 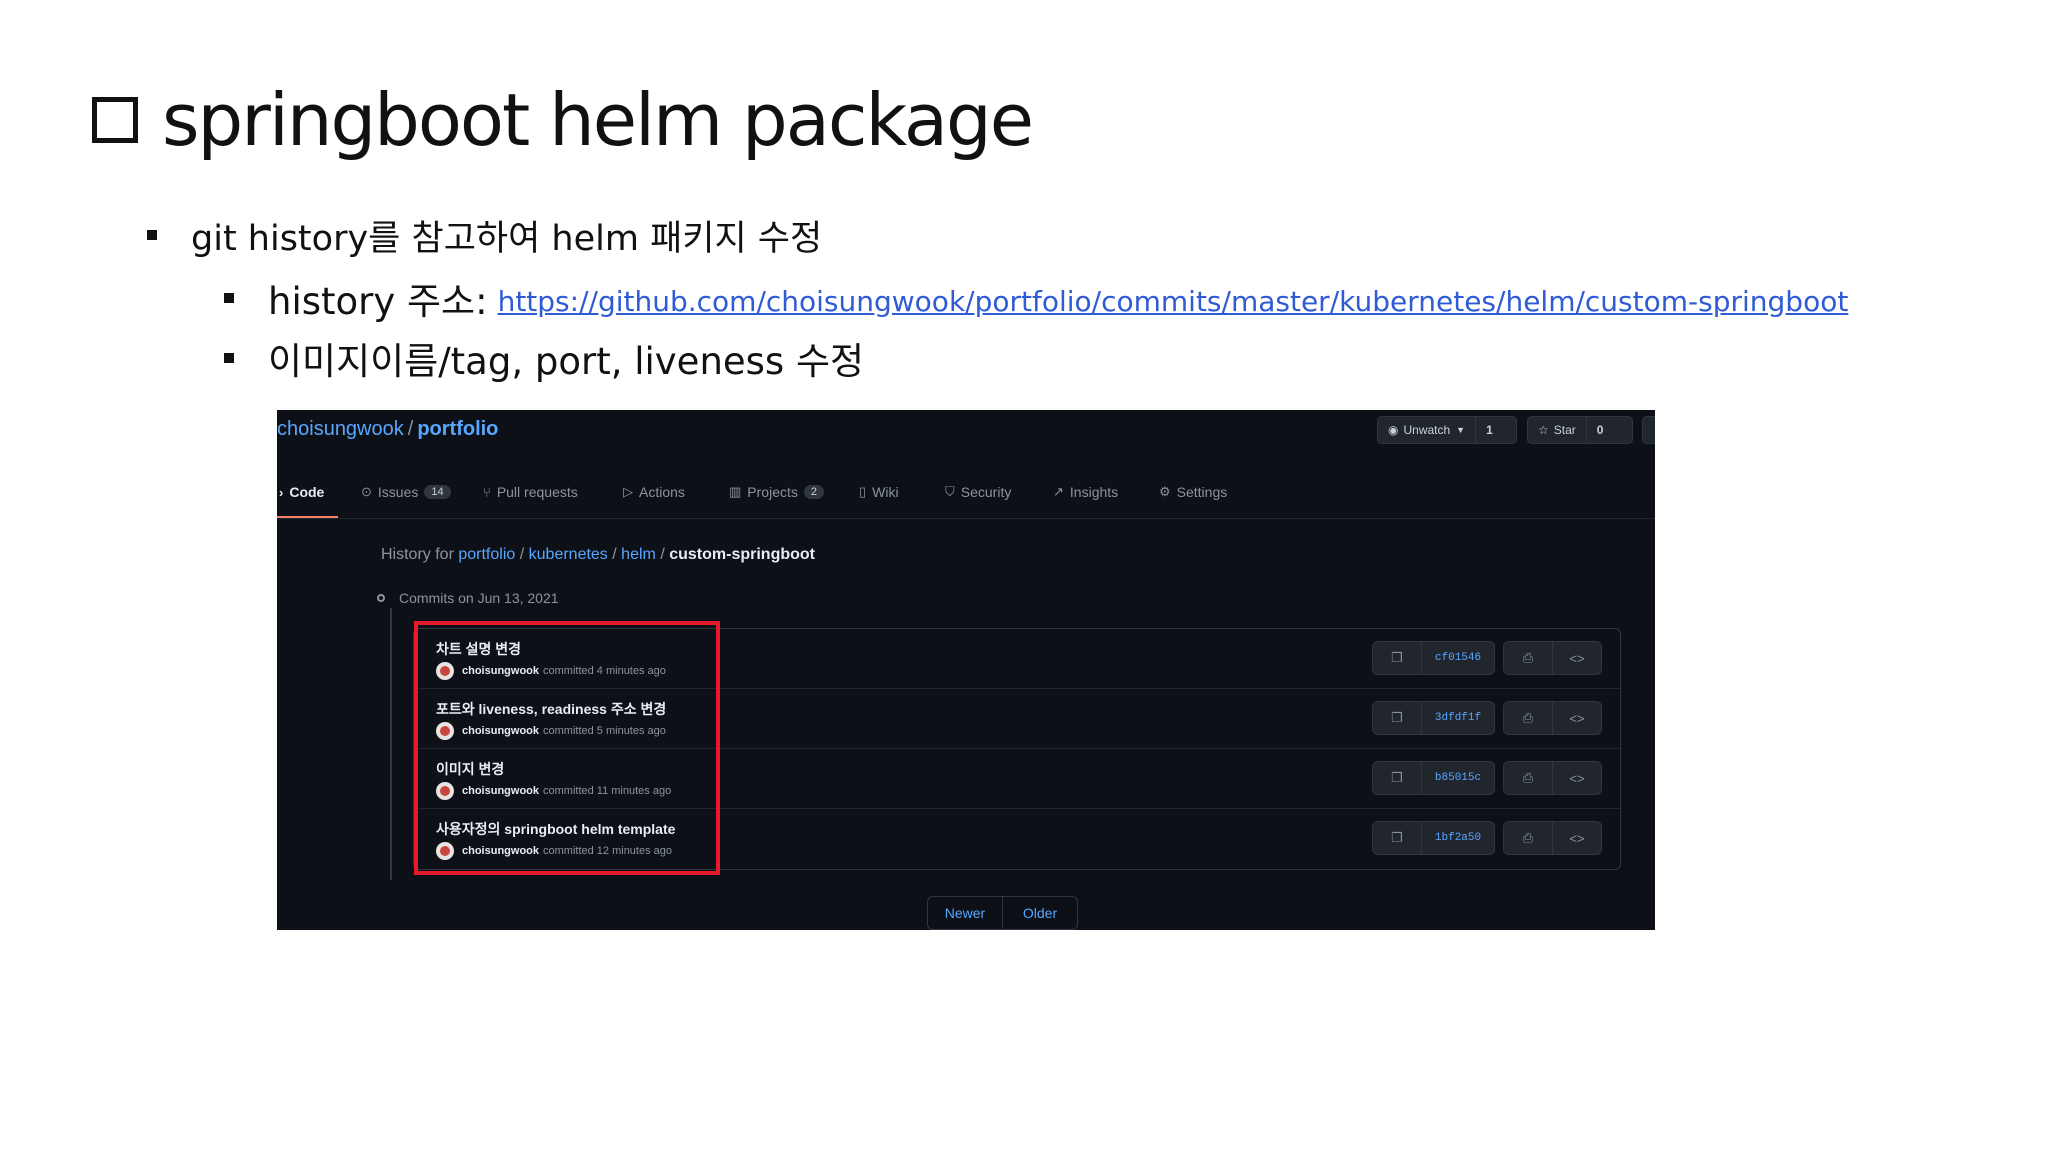 I want to click on star-icon: ☆, so click(x=1543, y=430).